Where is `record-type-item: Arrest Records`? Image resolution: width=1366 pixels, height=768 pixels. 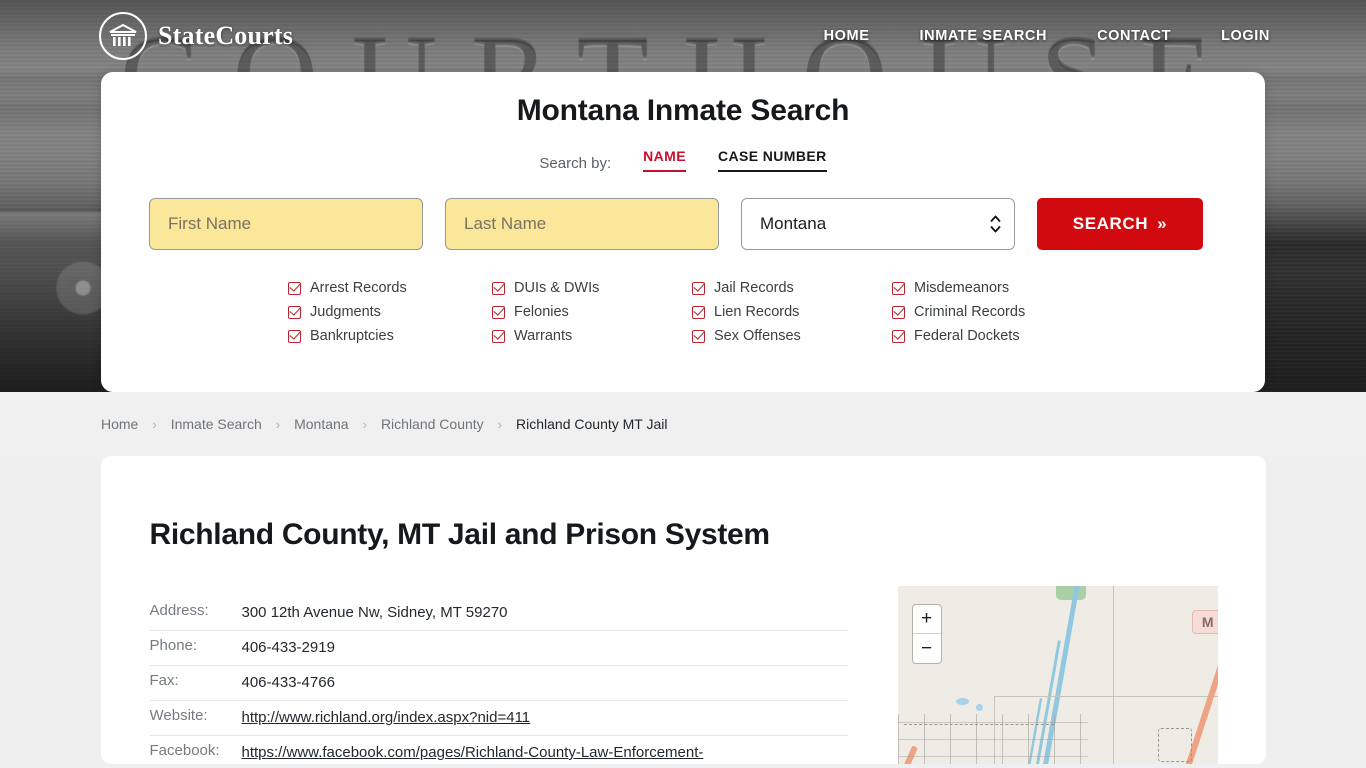 record-type-item: Arrest Records is located at coordinates (390, 288).